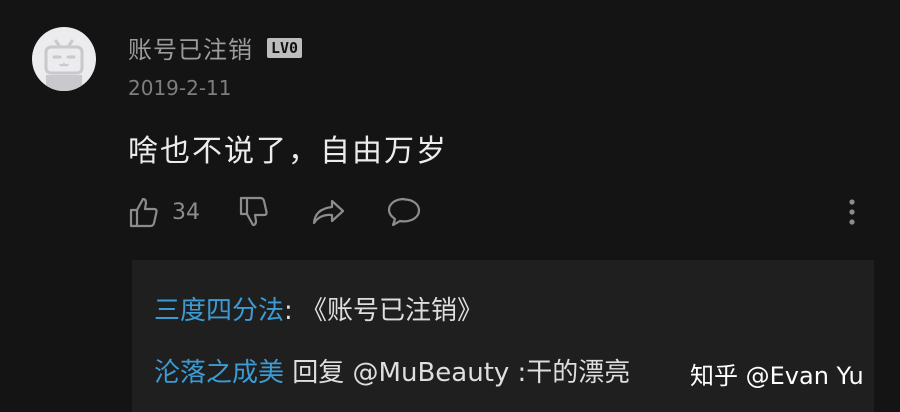 The image size is (900, 412). Describe the element at coordinates (190, 47) in the screenshot. I see `username: 账号已注销` at that location.